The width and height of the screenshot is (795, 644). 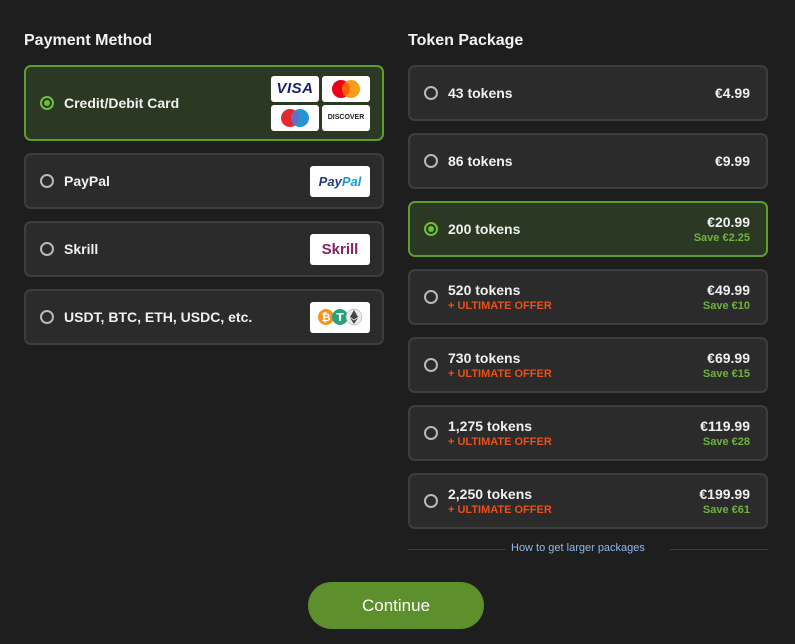 I want to click on savings-label: Save €28, so click(x=726, y=442).